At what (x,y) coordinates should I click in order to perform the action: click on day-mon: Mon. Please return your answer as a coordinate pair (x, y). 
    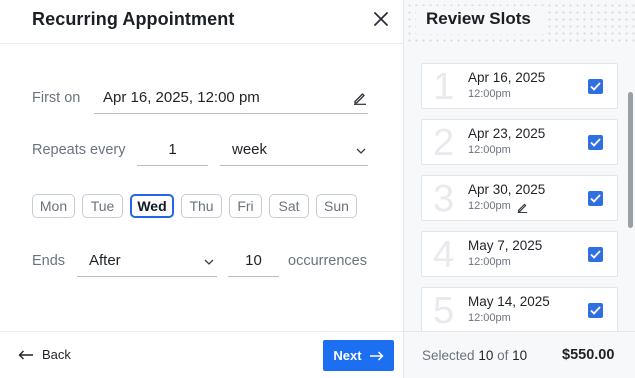
    Looking at the image, I should click on (53, 206).